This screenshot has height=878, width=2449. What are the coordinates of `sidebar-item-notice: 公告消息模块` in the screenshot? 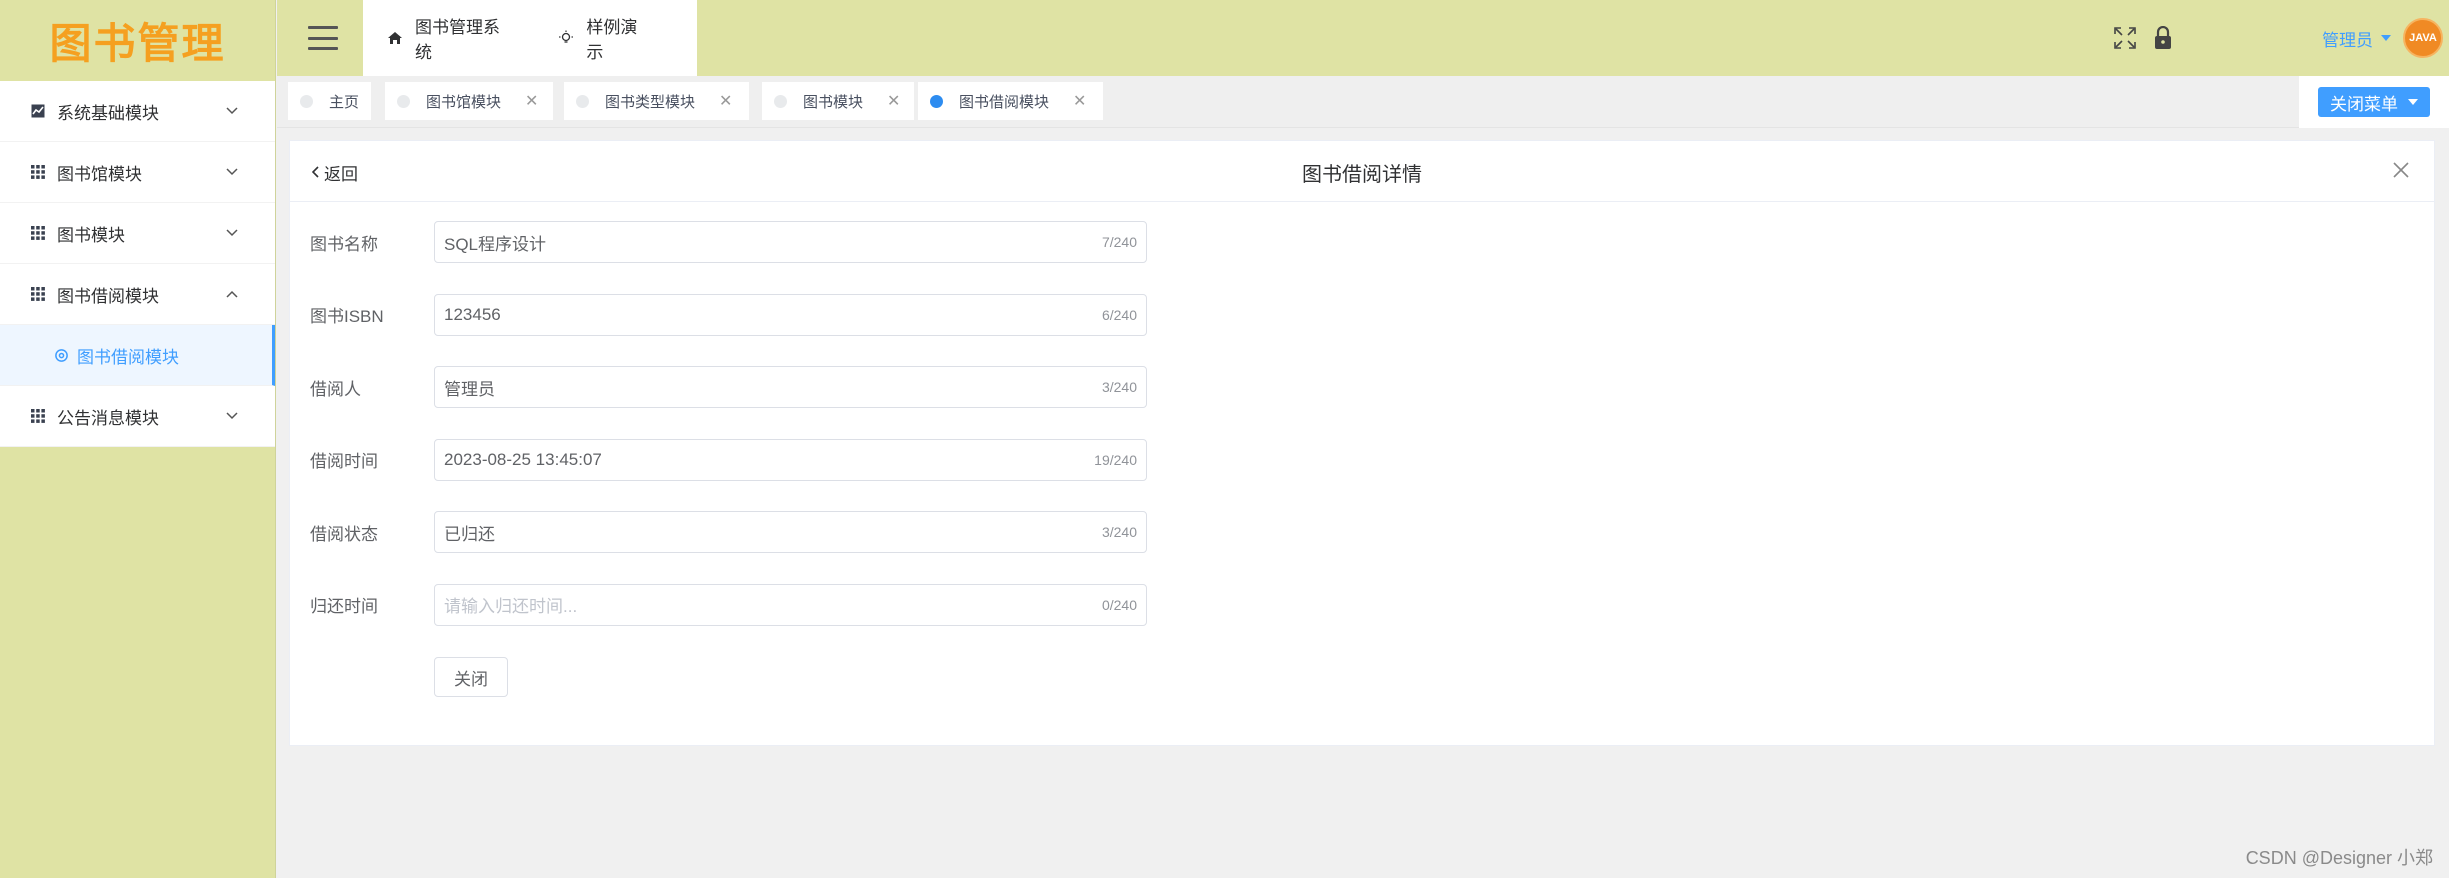 It's located at (137, 416).